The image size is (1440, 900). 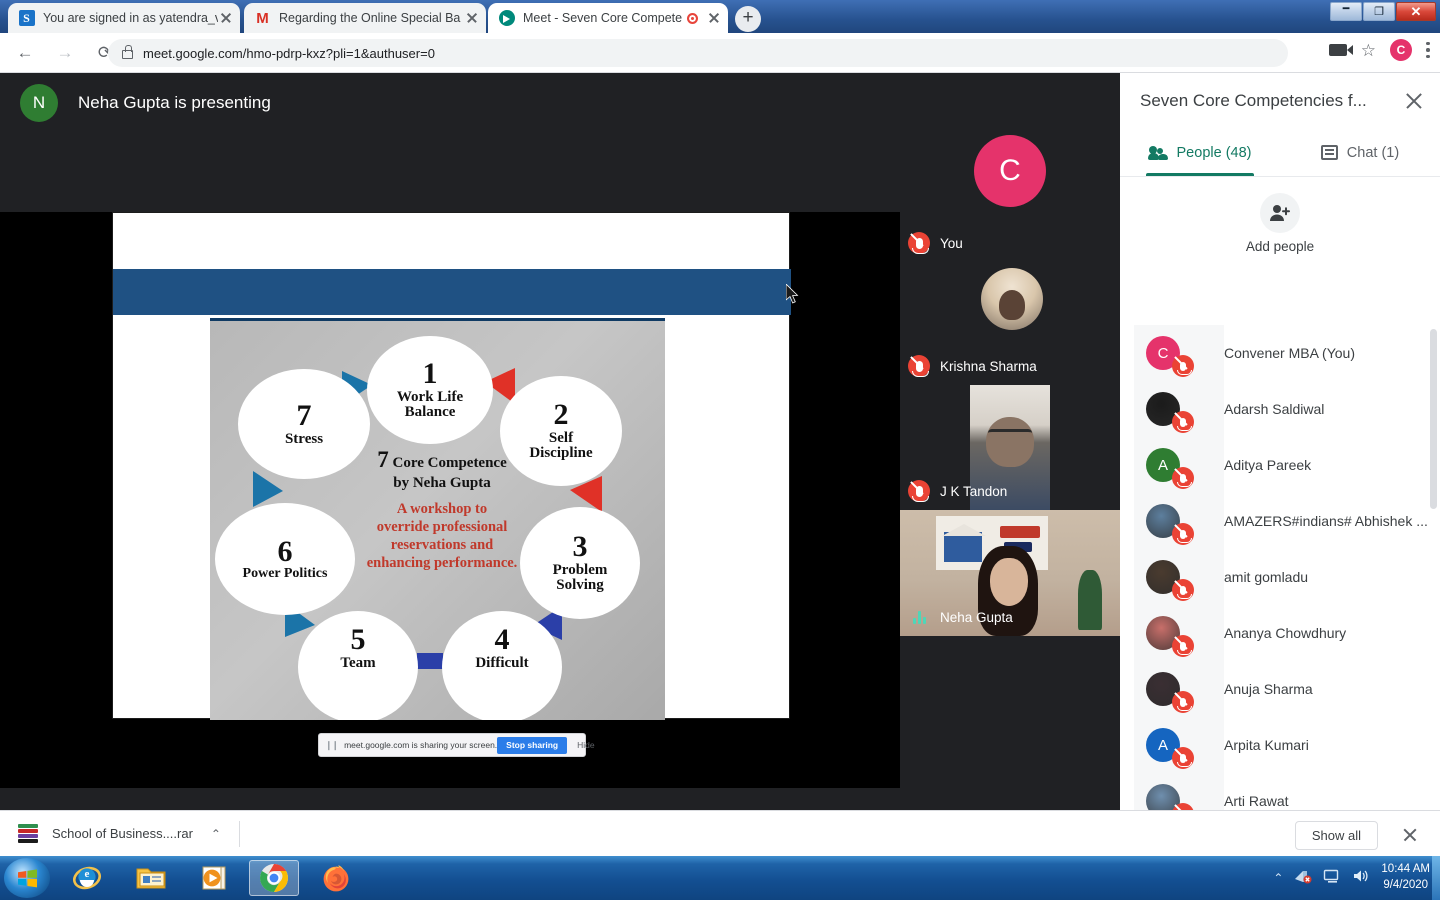 What do you see at coordinates (502, 639) in the screenshot?
I see `bubble-number: 4` at bounding box center [502, 639].